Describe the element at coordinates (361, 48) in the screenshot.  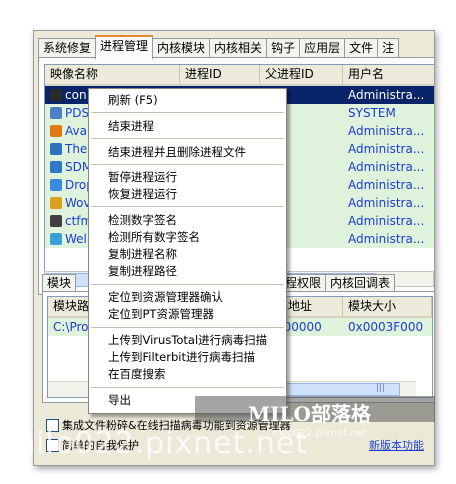
I see `tab-files: 文件` at that location.